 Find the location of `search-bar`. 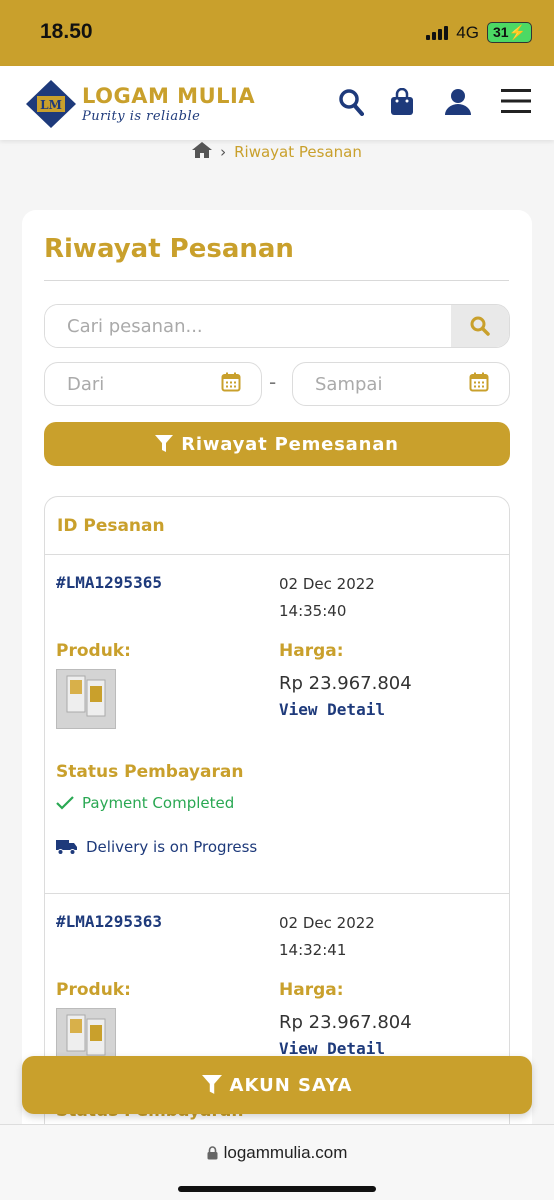

search-bar is located at coordinates (277, 326).